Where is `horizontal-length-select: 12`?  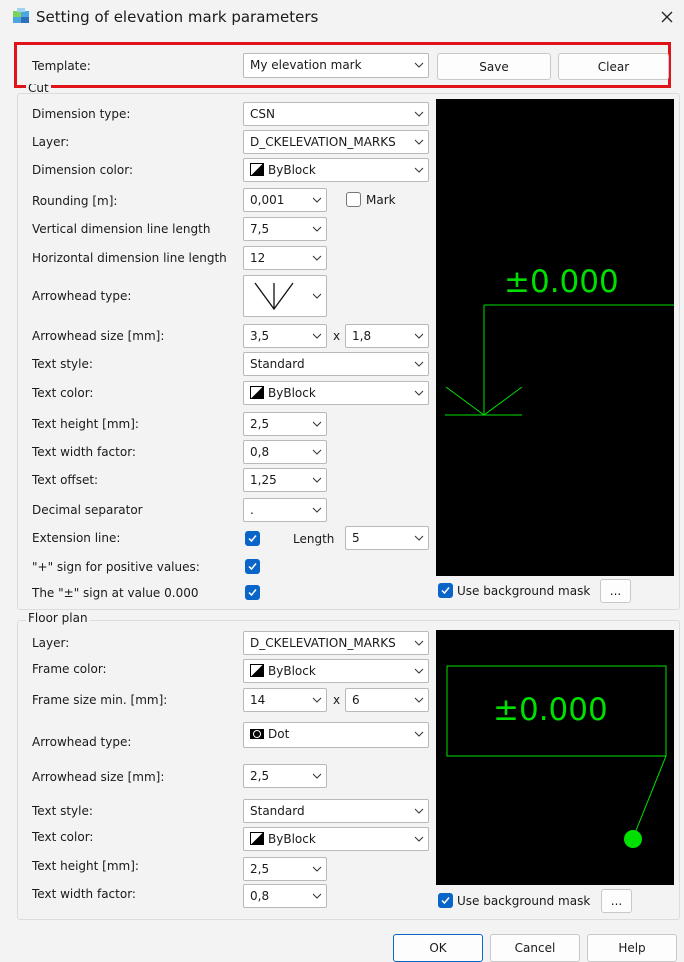 horizontal-length-select: 12 is located at coordinates (285, 258).